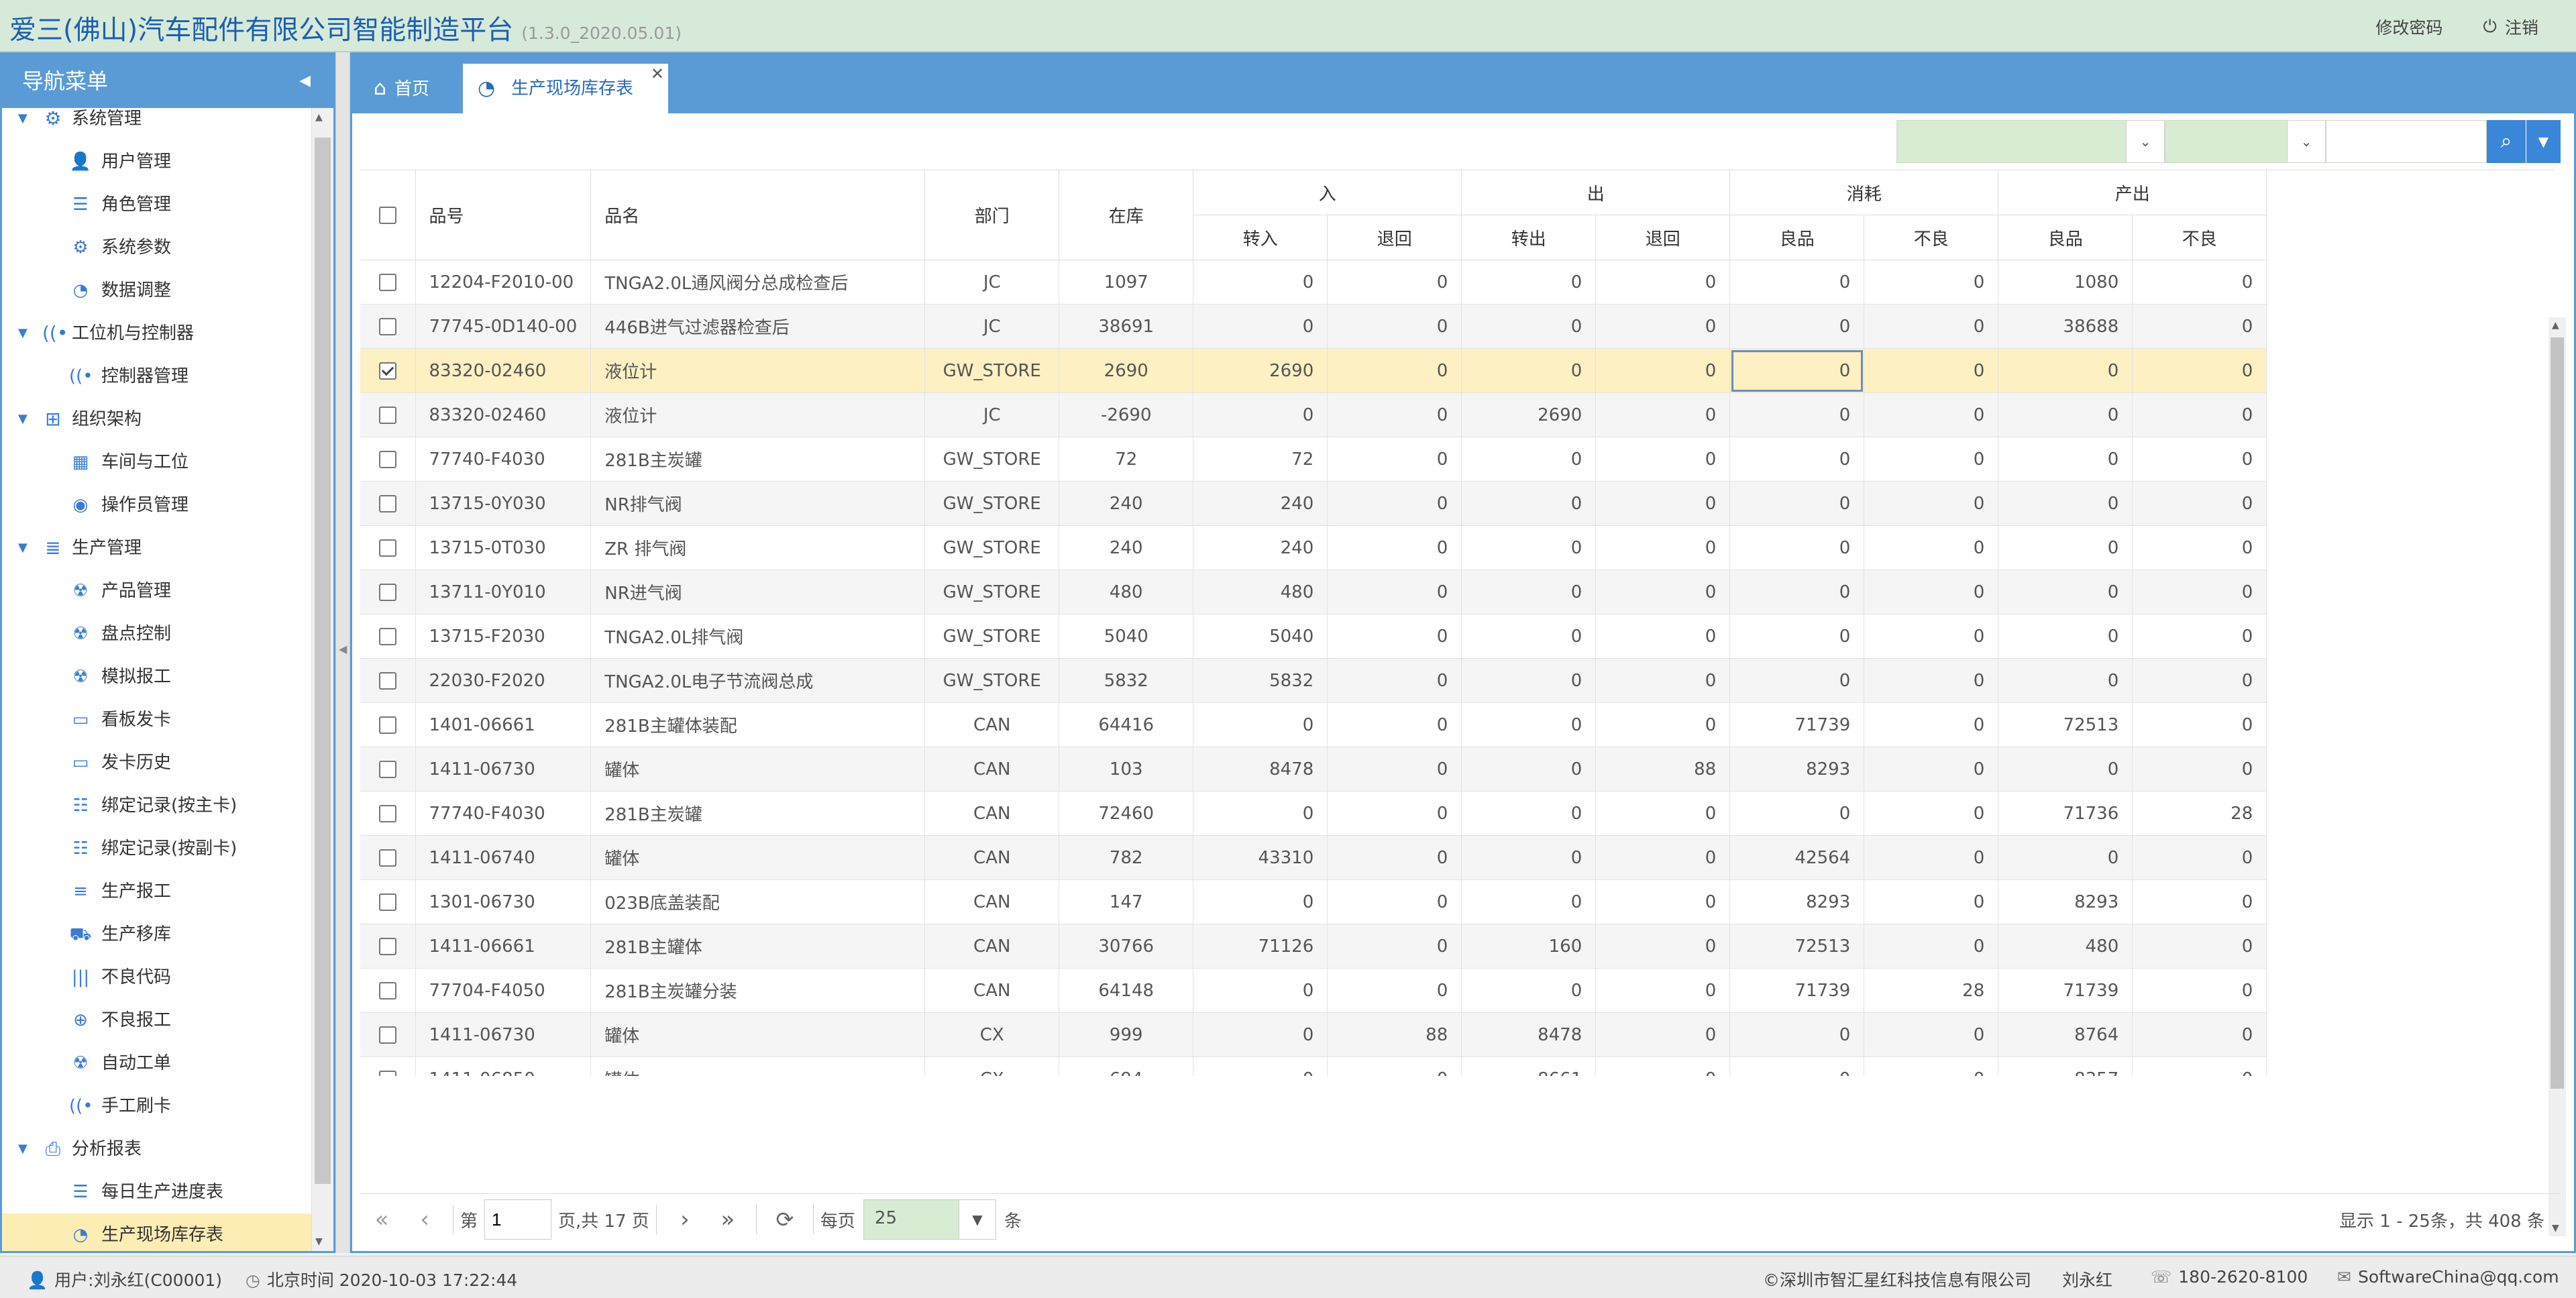  What do you see at coordinates (2543, 141) in the screenshot?
I see `search-options-button: ▼` at bounding box center [2543, 141].